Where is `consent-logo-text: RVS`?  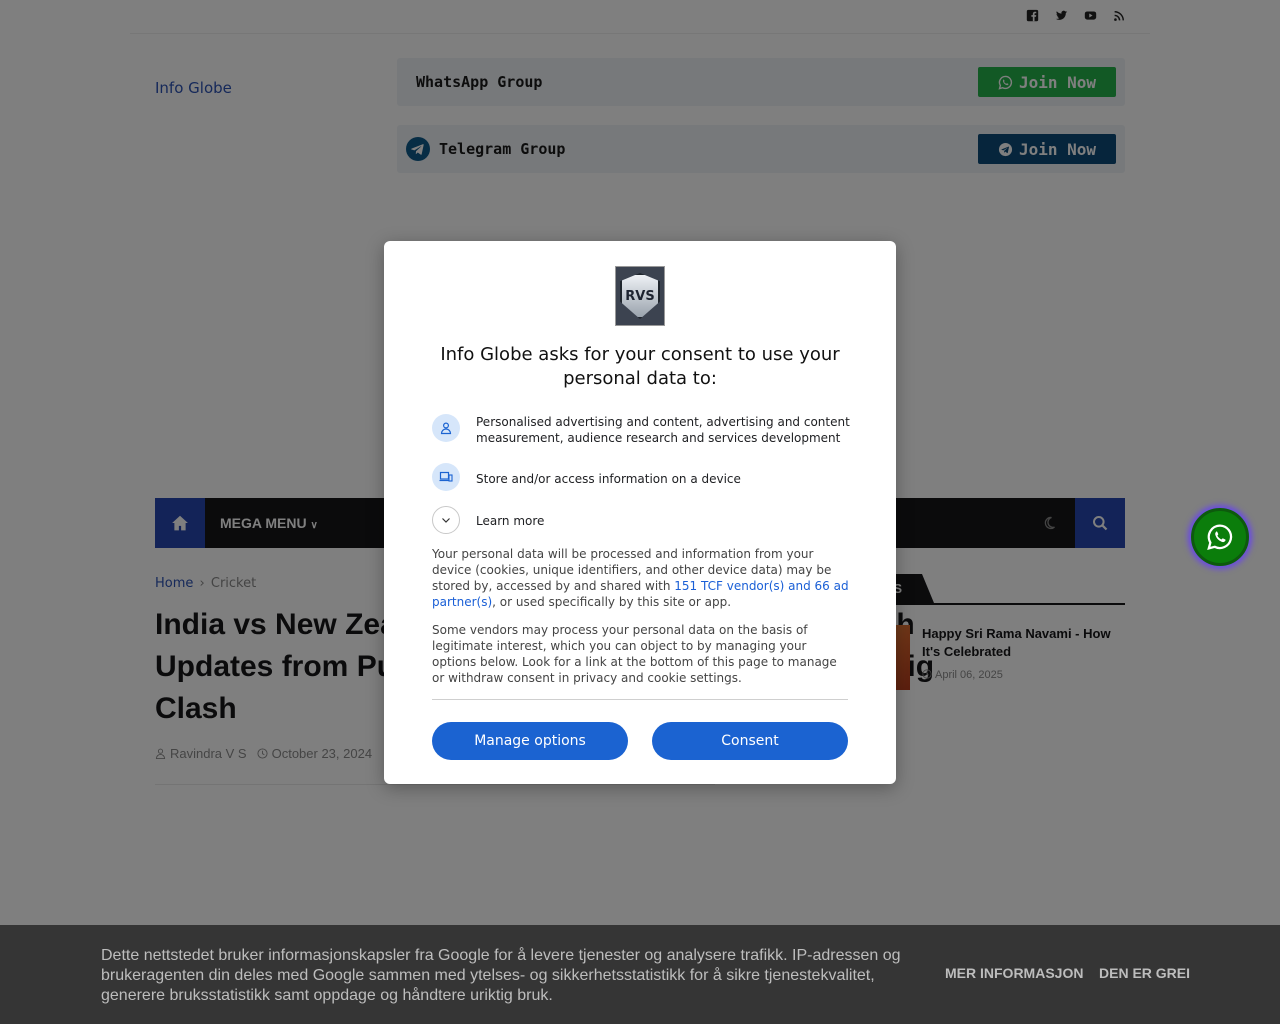 consent-logo-text: RVS is located at coordinates (640, 296).